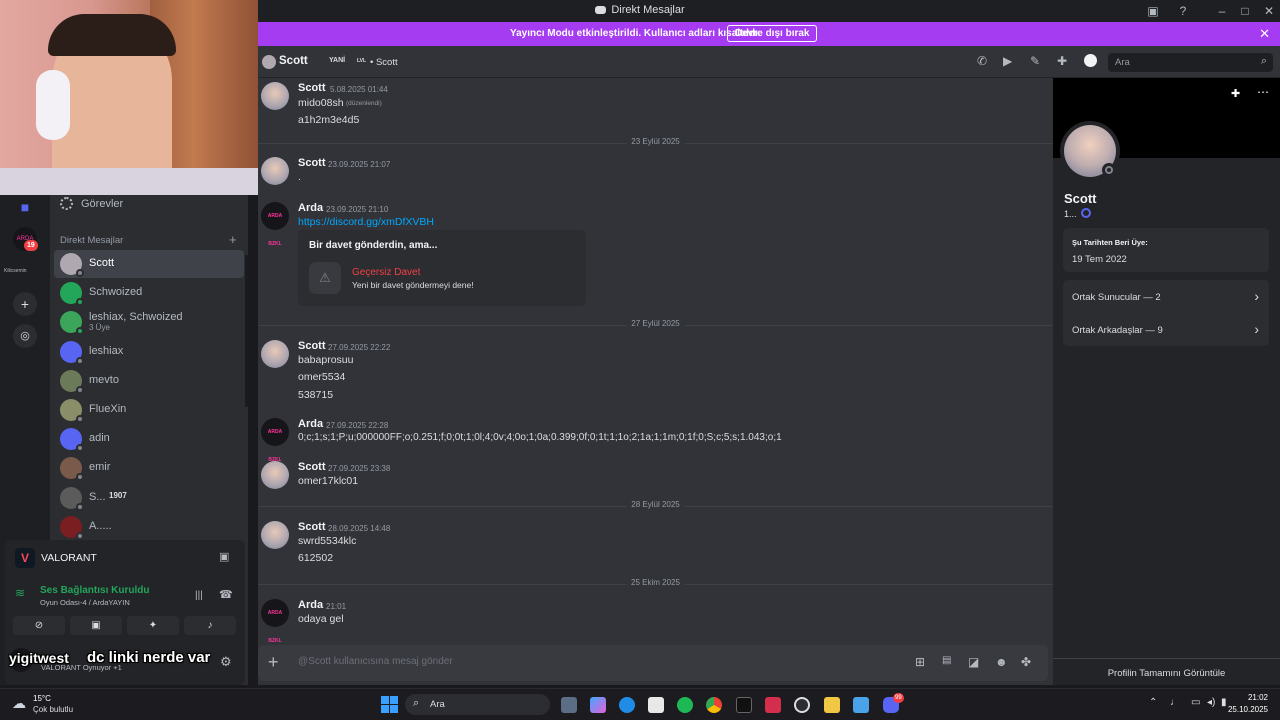  I want to click on dm-item: mevto, so click(149, 381).